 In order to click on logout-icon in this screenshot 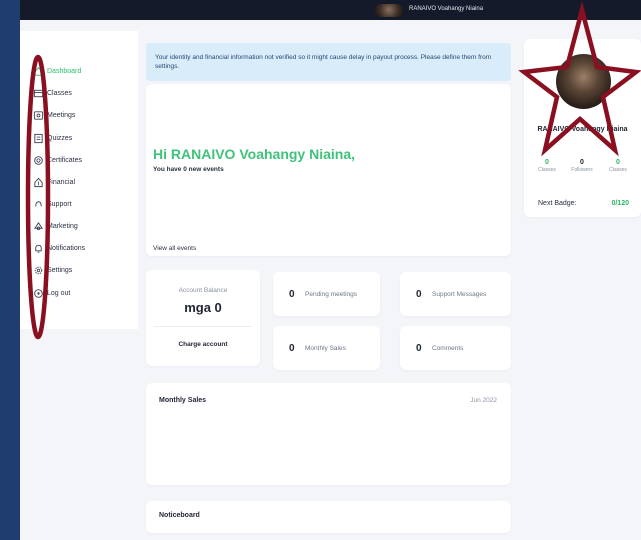, I will do `click(38, 293)`.